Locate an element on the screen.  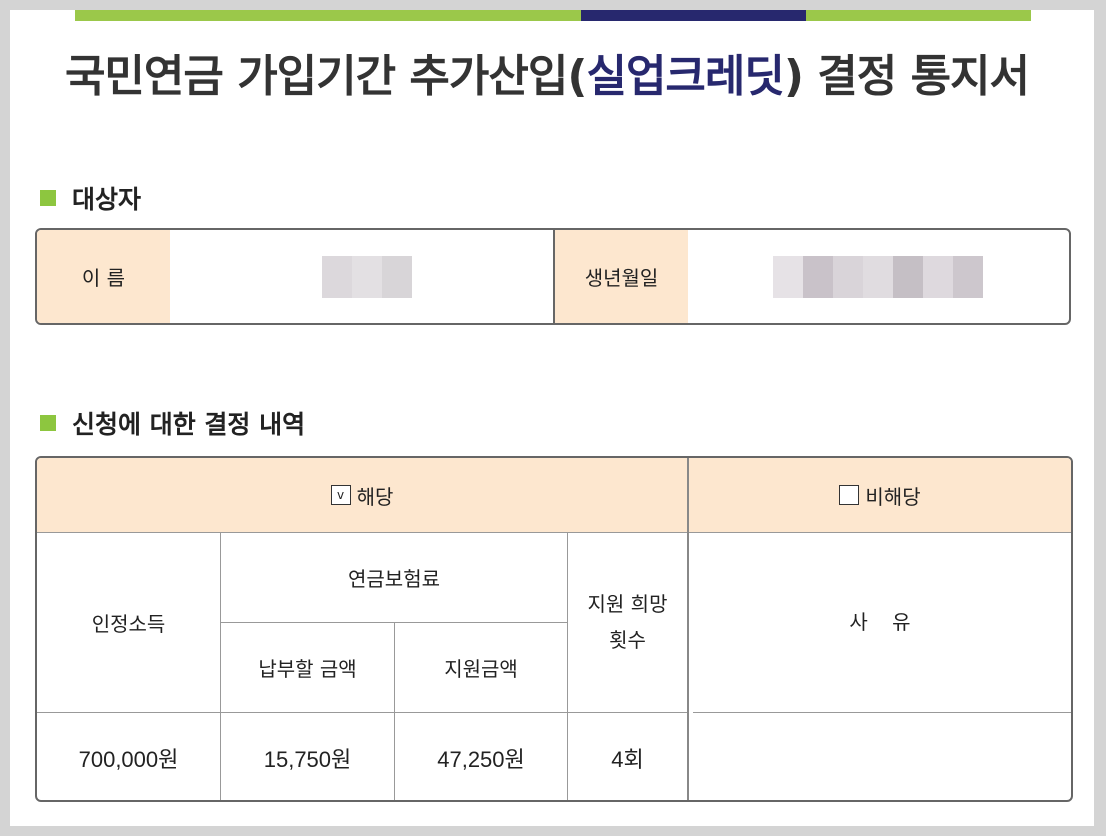
title-main: 국민연금 가입기간 추가산입( is located at coordinates (326, 76).